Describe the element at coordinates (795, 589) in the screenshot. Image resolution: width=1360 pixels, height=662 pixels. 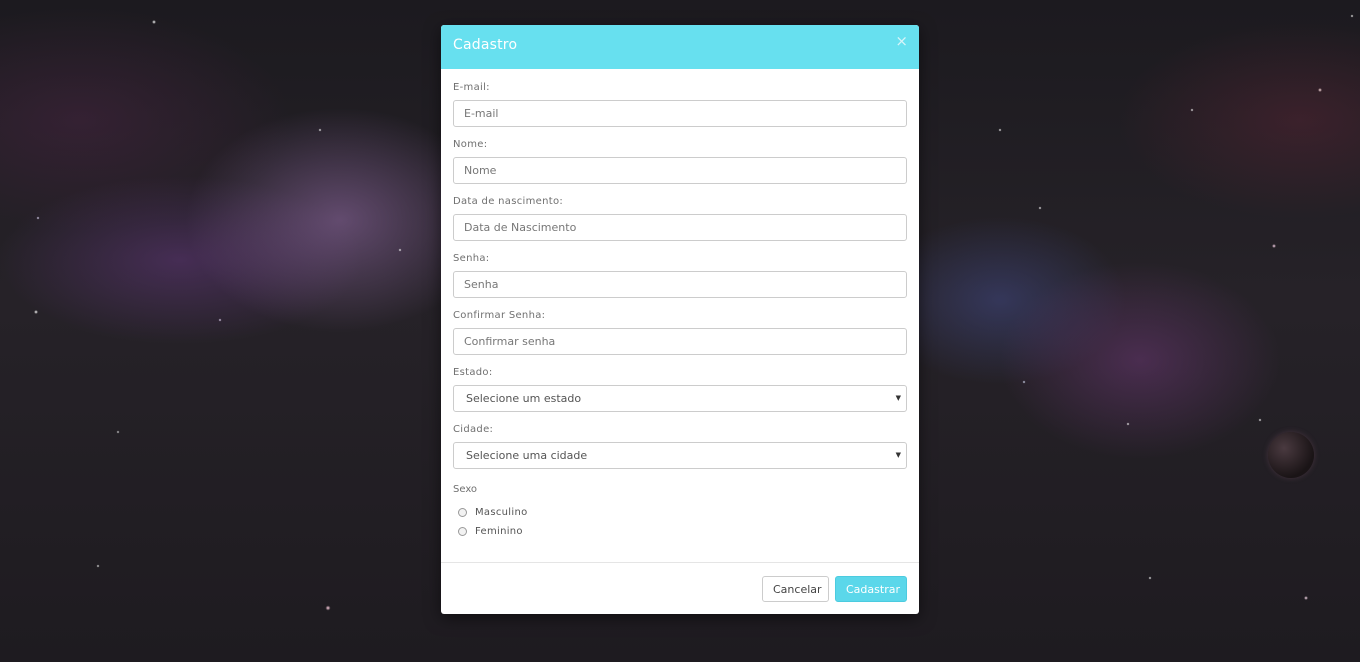
I see `cancel-button: Cancelar` at that location.